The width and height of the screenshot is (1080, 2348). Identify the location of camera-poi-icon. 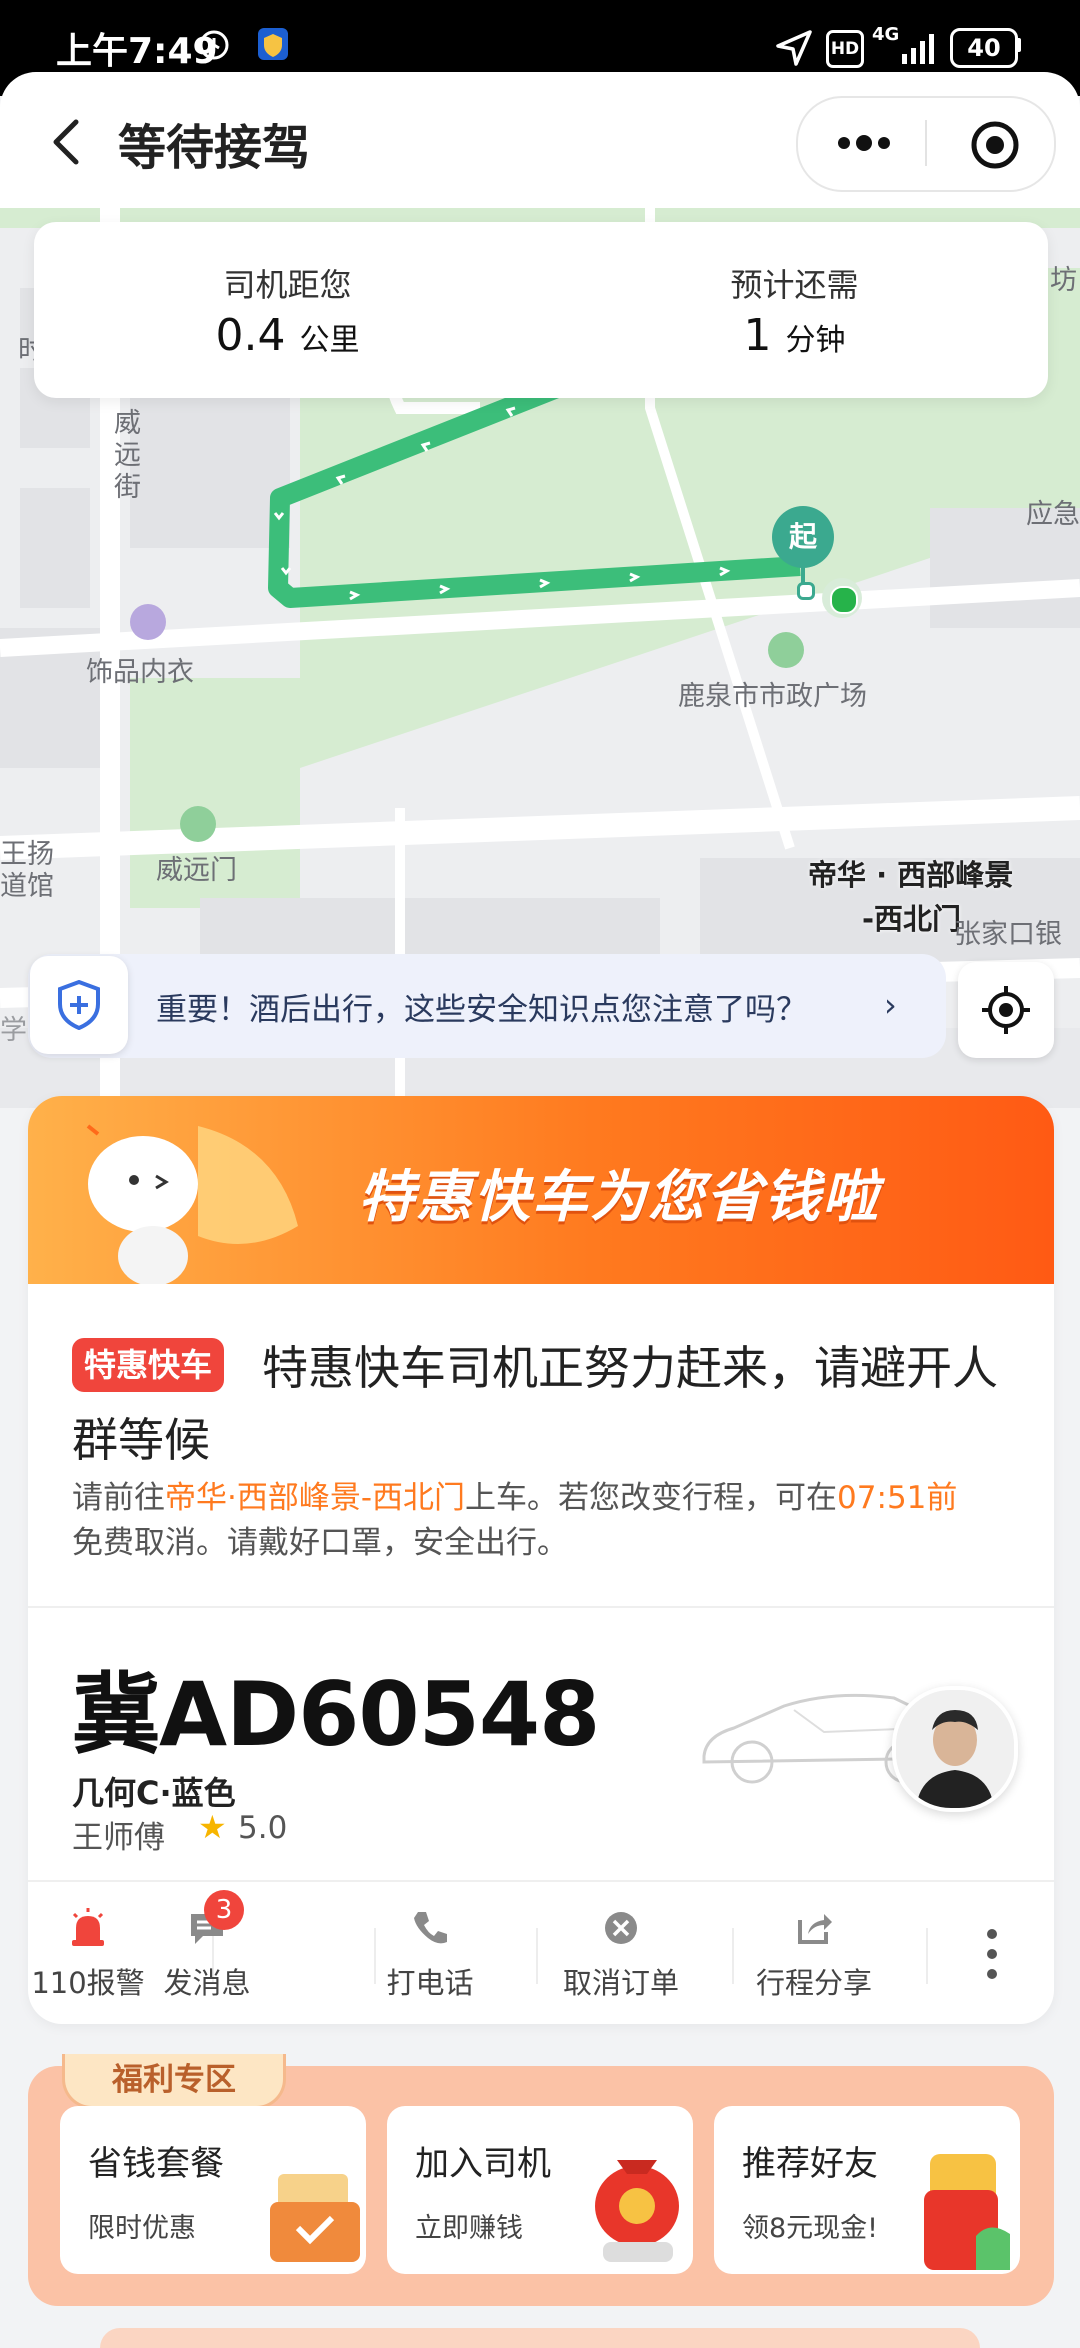
(198, 824).